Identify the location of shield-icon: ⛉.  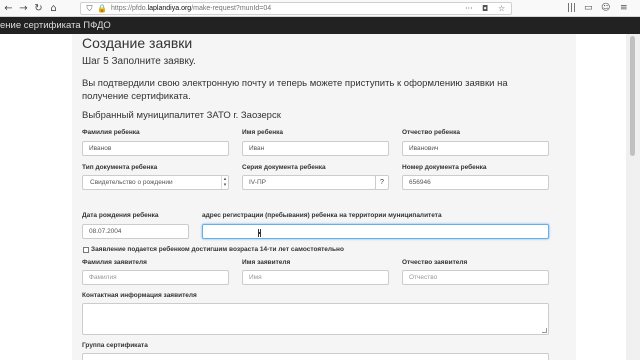
(89, 8).